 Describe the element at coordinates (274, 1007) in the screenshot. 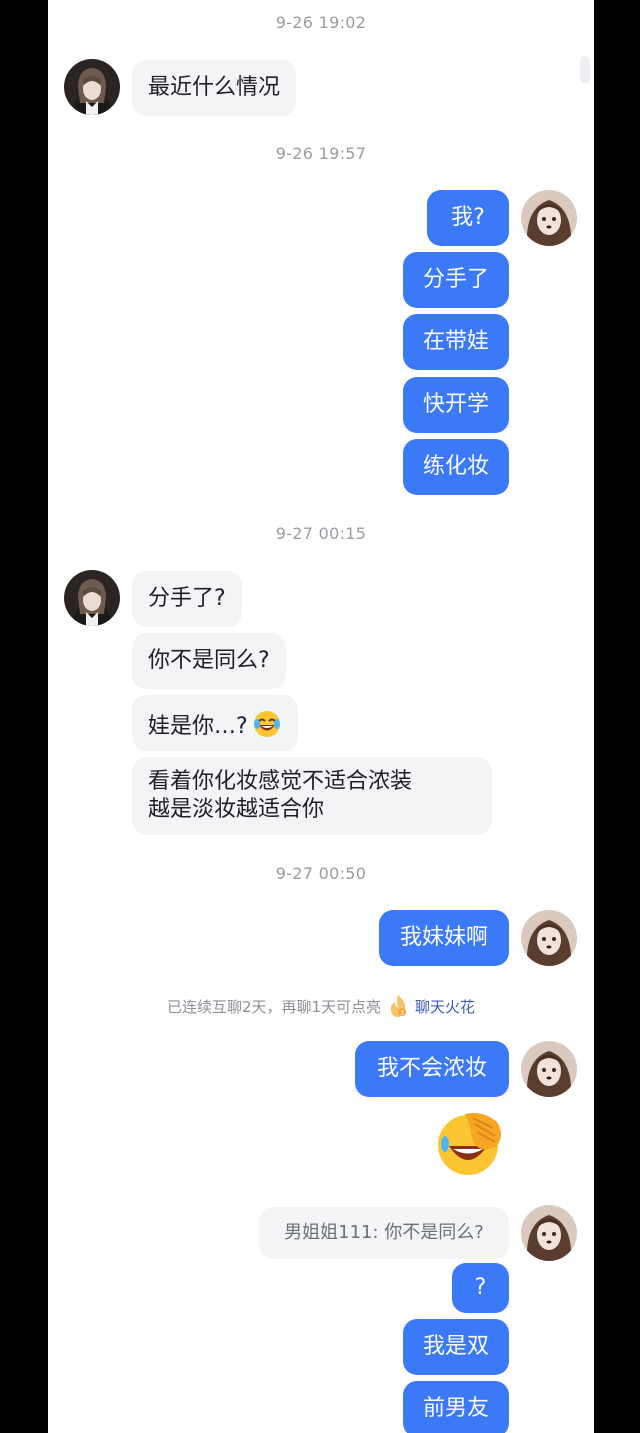

I see `notice-text: 已连续互聊2天，再聊1天可点亮` at that location.